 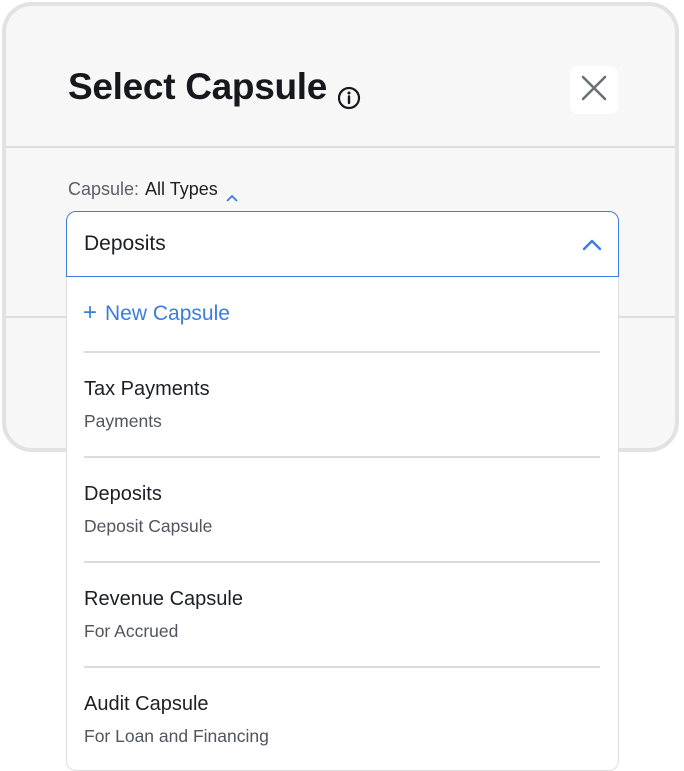 What do you see at coordinates (163, 599) in the screenshot?
I see `option-title: Revenue Capsule` at bounding box center [163, 599].